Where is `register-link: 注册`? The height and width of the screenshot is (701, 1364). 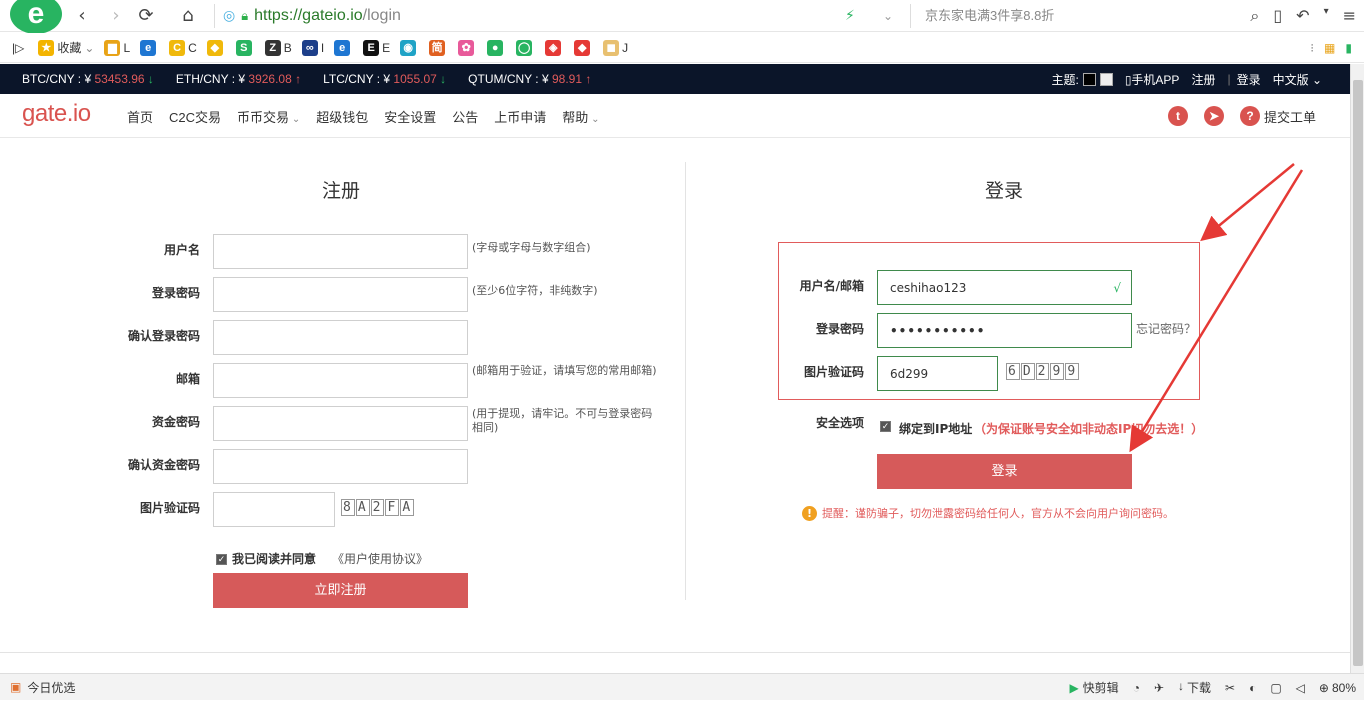
register-link: 注册 is located at coordinates (1203, 79).